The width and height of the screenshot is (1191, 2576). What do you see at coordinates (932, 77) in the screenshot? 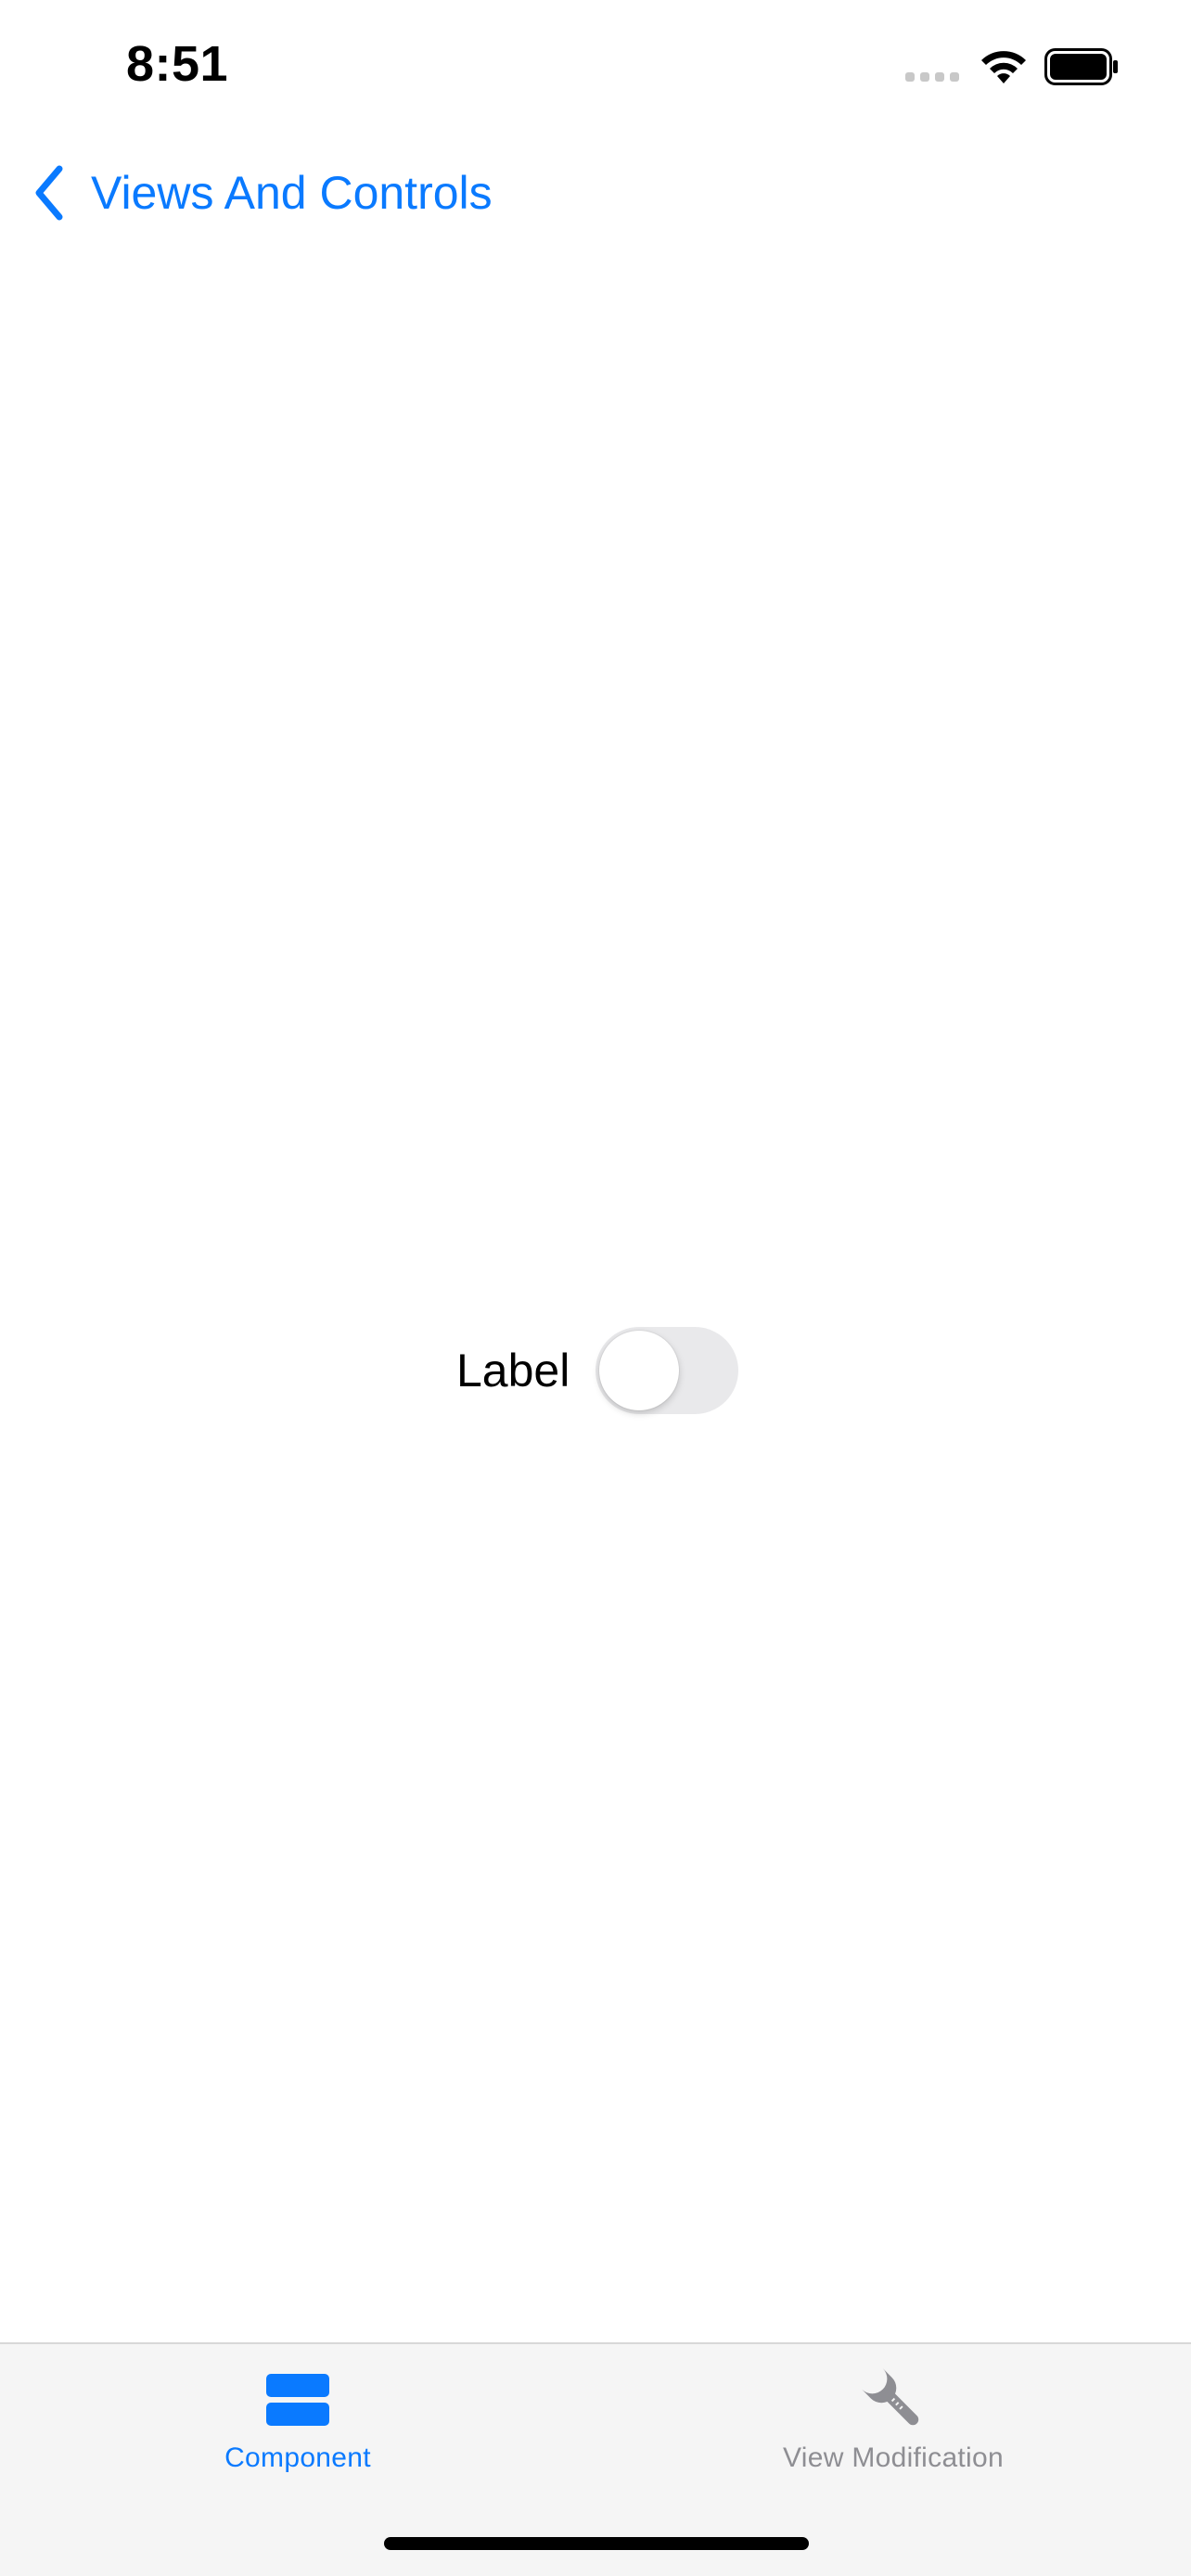
I see `cellular-signal-icon` at bounding box center [932, 77].